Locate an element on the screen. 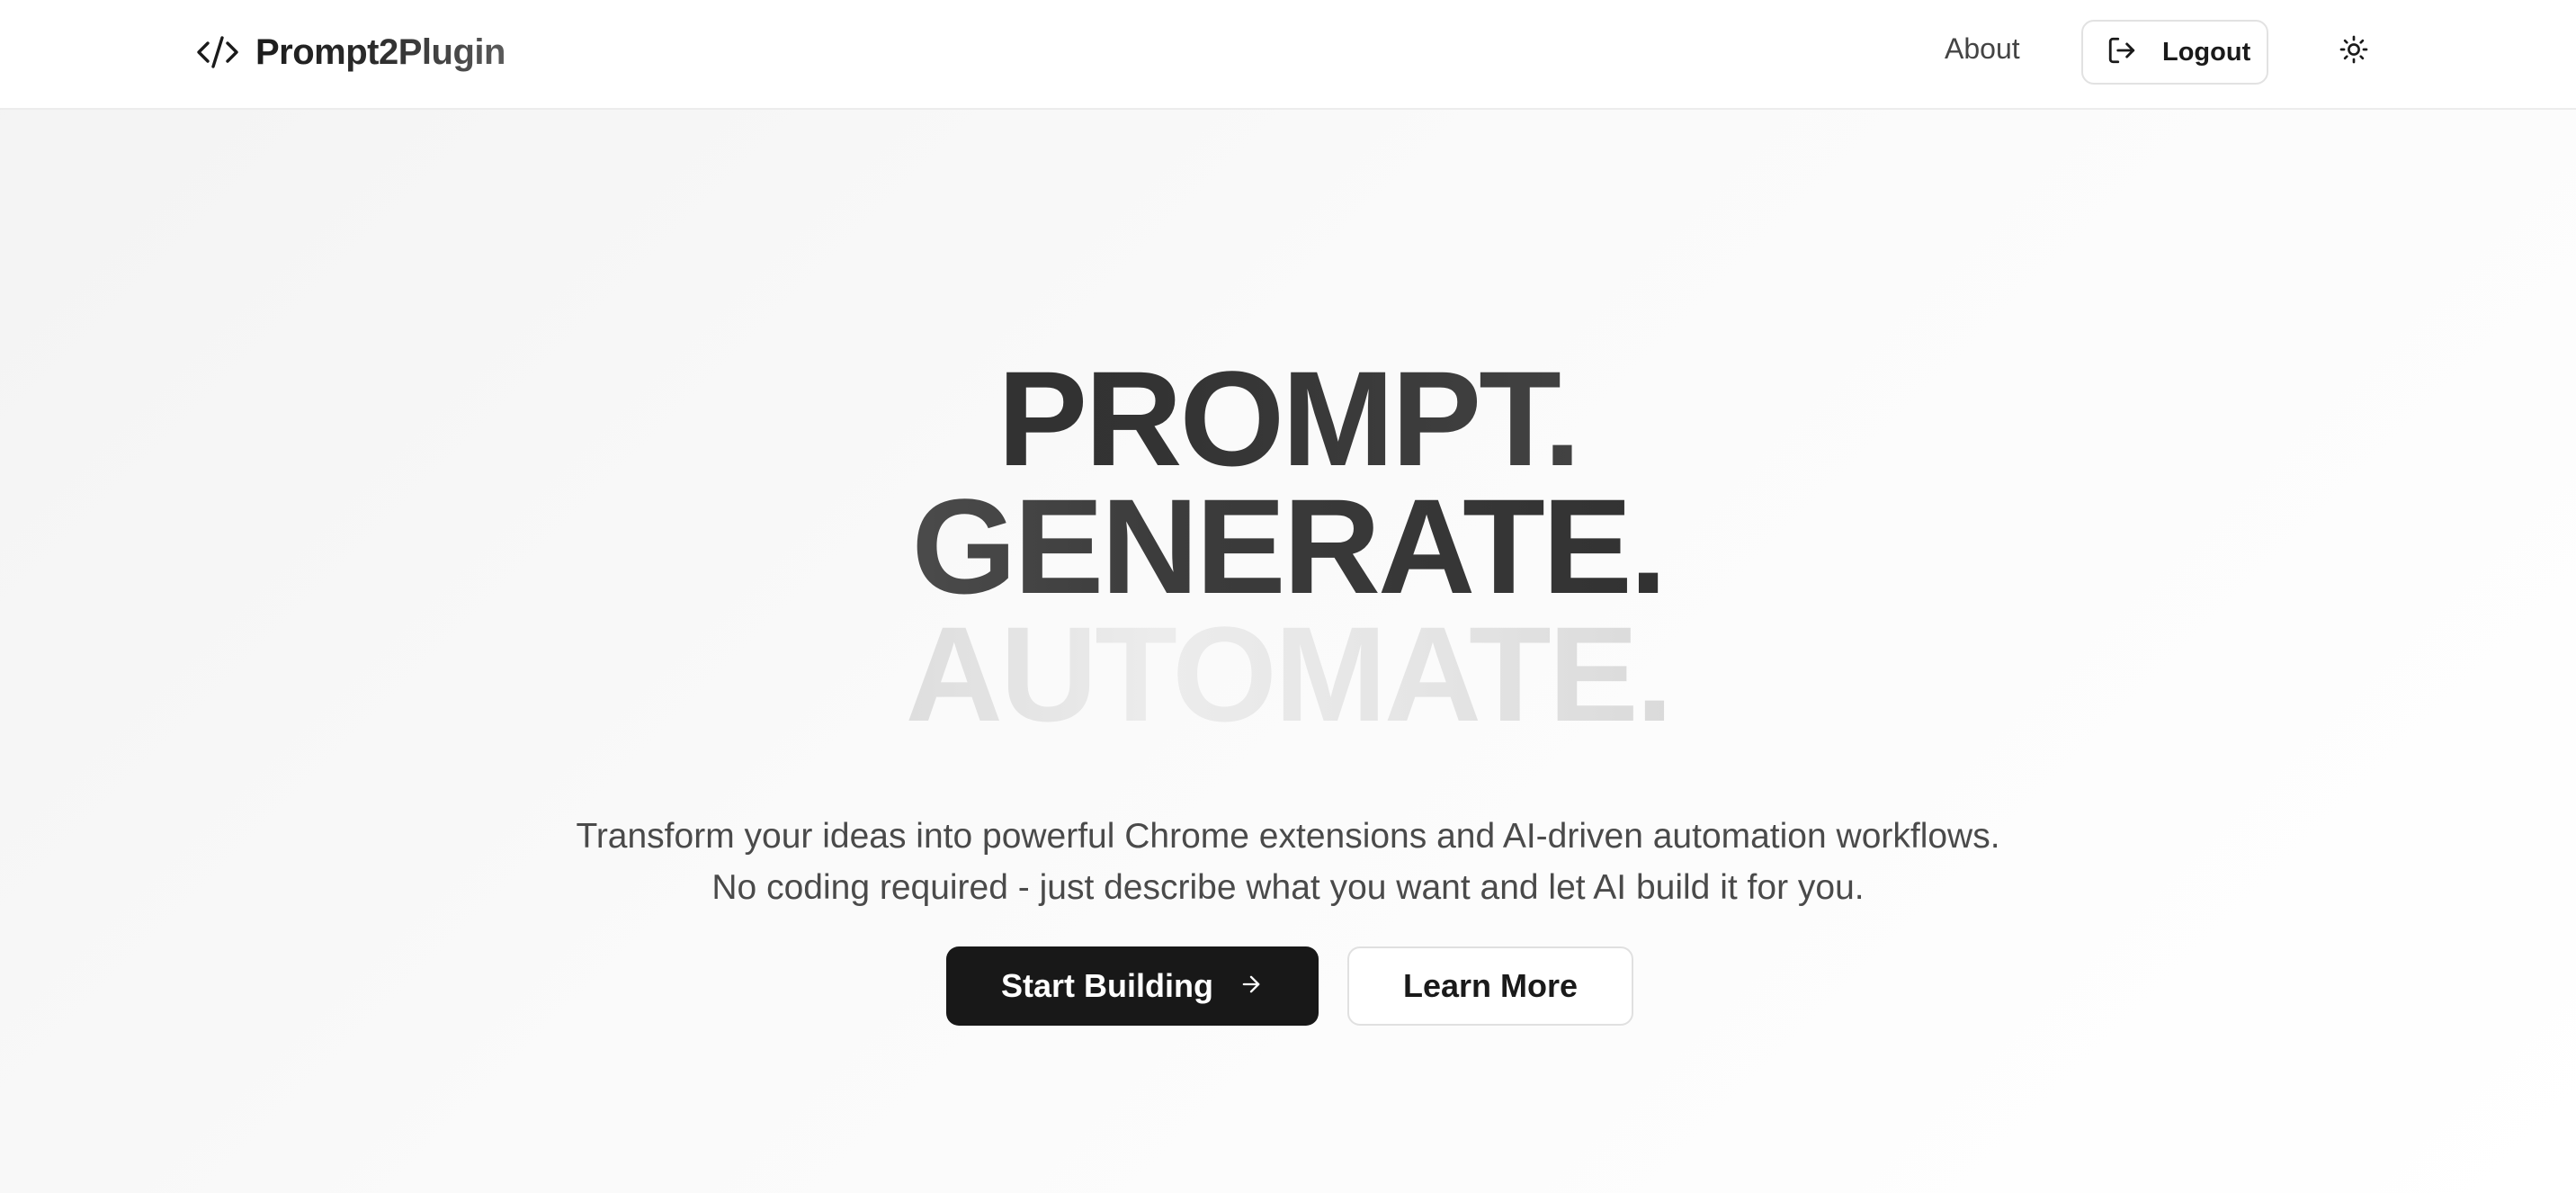 Image resolution: width=2576 pixels, height=1193 pixels. headline-automate: AUTOMATE. is located at coordinates (1288, 673).